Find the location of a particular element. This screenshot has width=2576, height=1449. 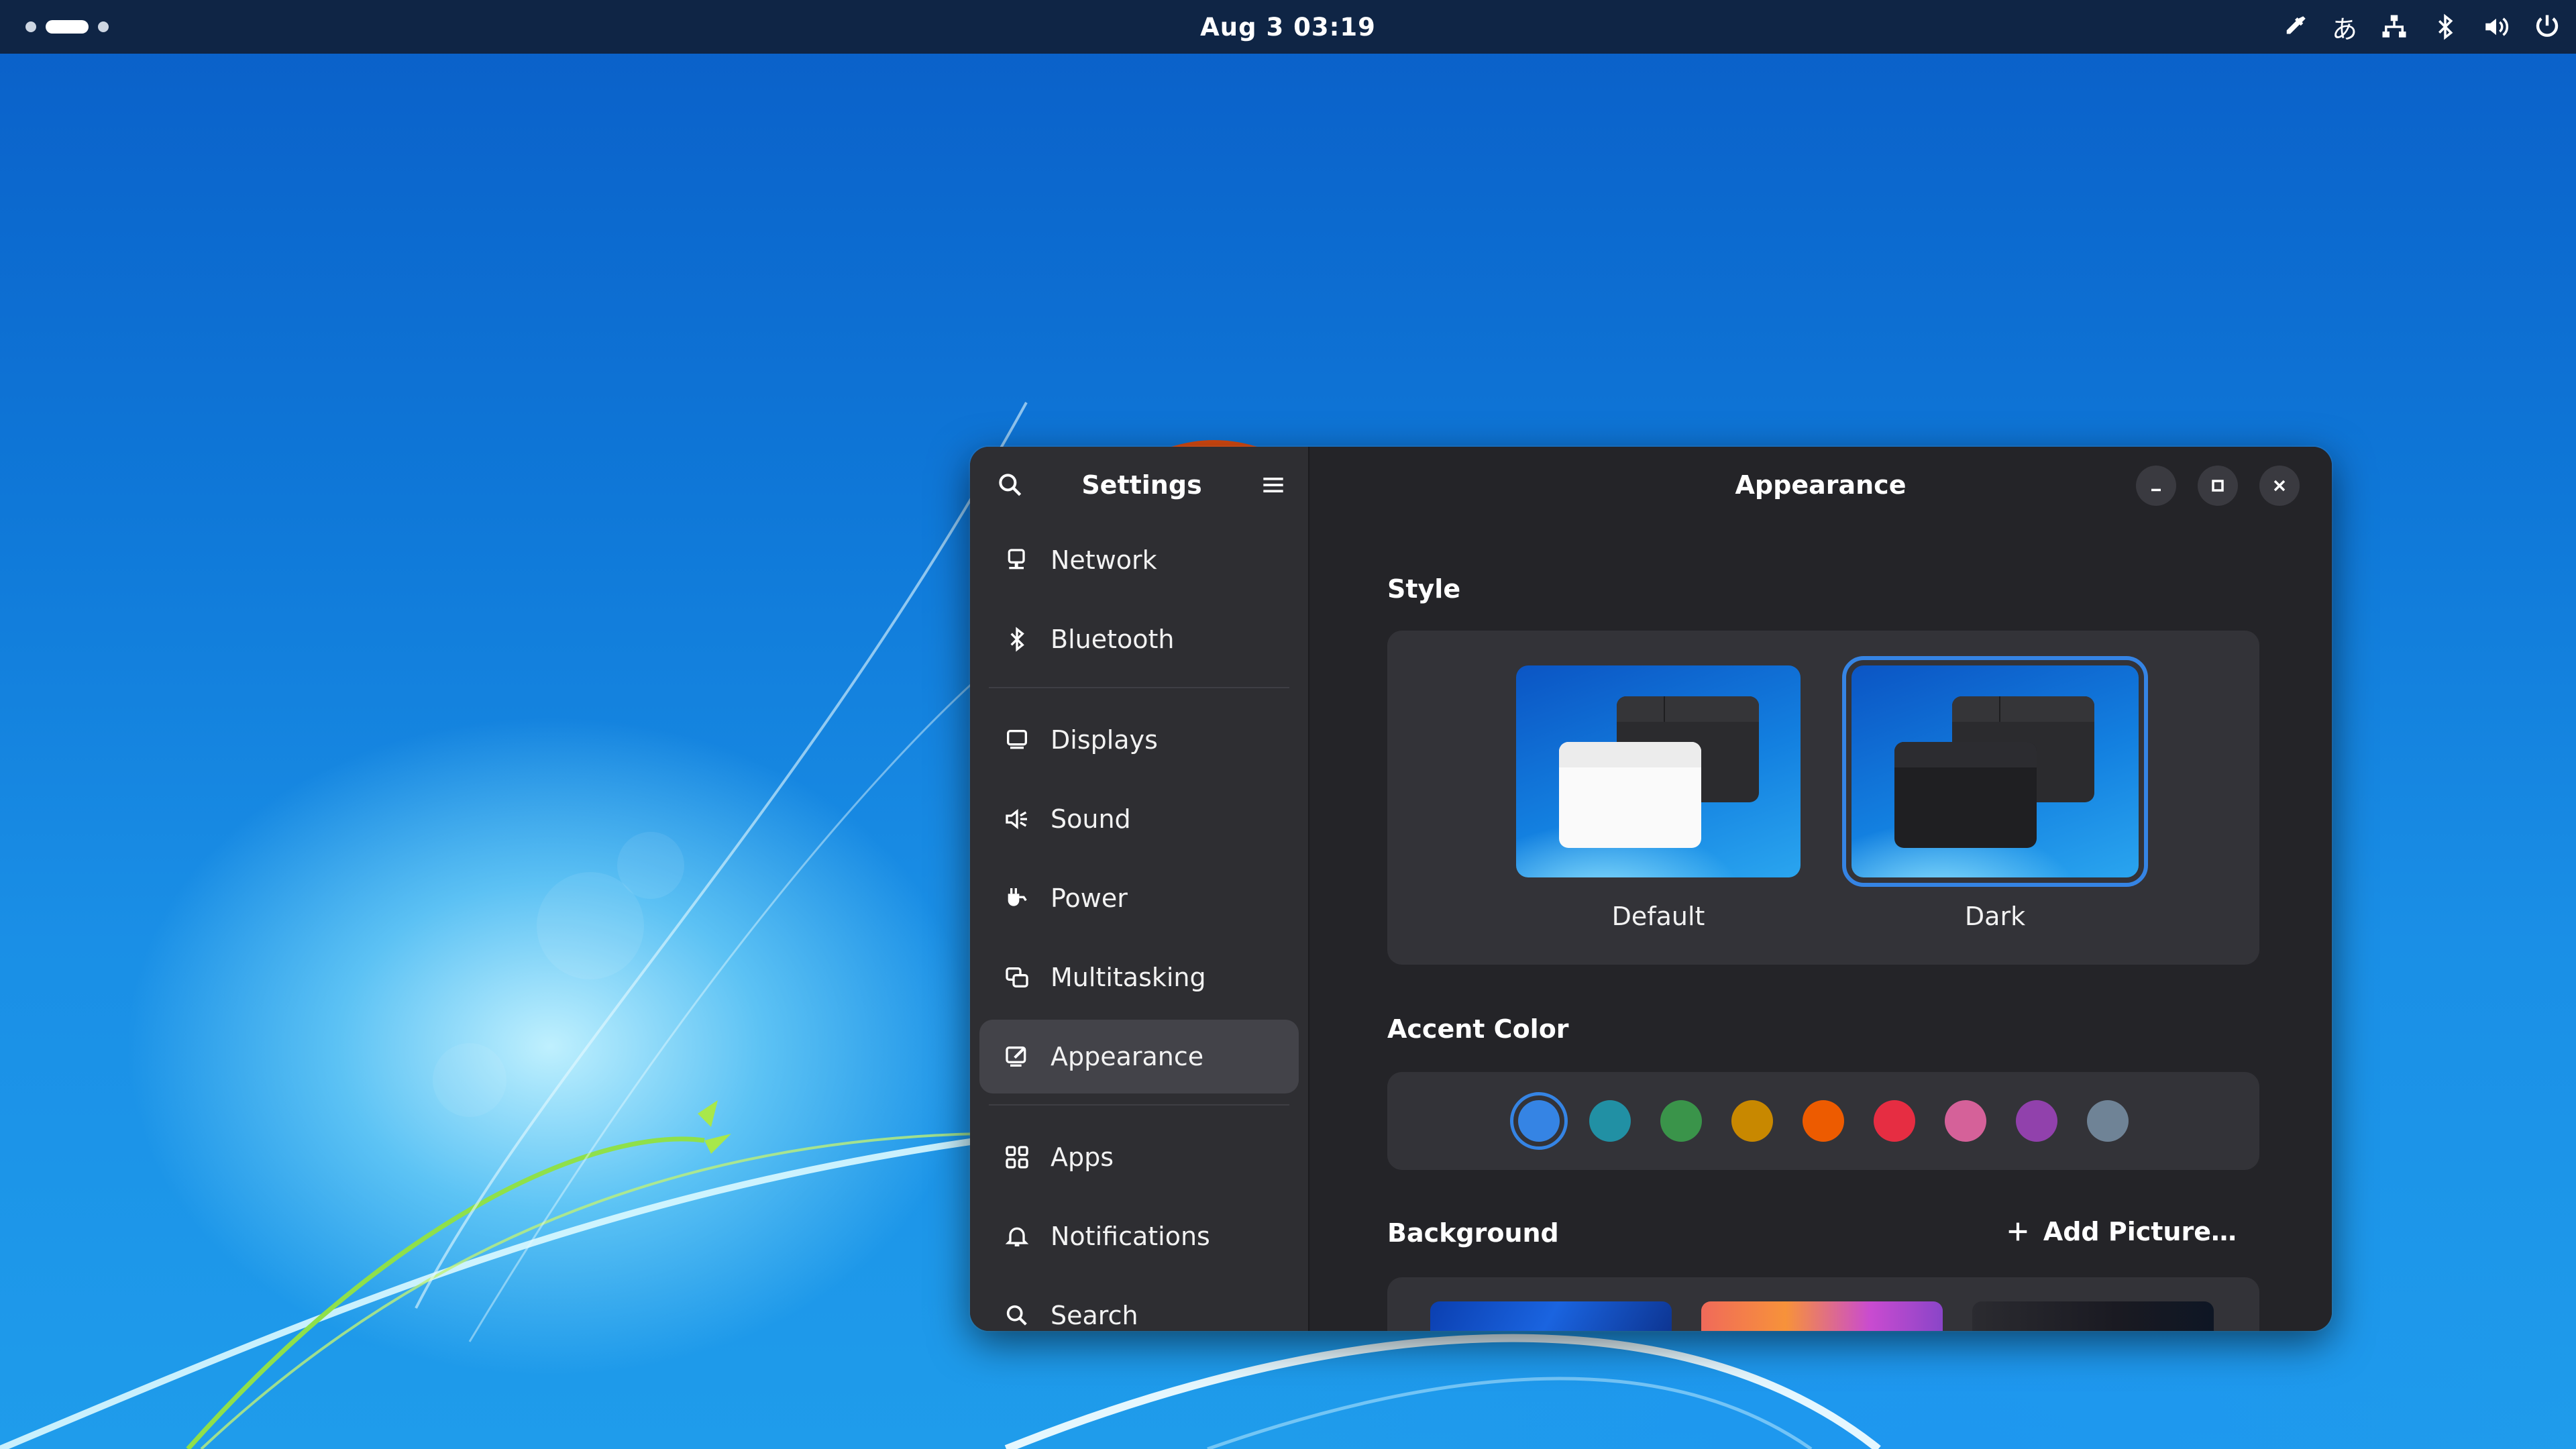

sidebar-item-network: Network is located at coordinates (1139, 560).